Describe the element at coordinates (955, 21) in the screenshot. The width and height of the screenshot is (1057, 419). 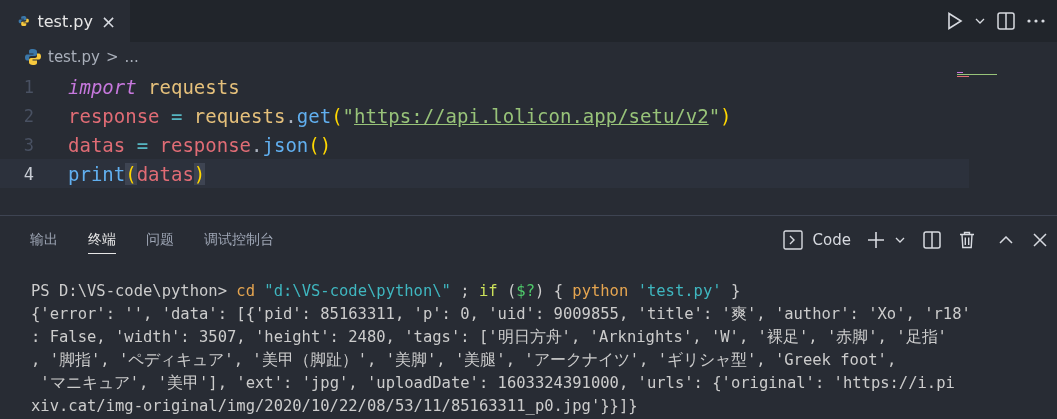
I see `run-icon` at that location.